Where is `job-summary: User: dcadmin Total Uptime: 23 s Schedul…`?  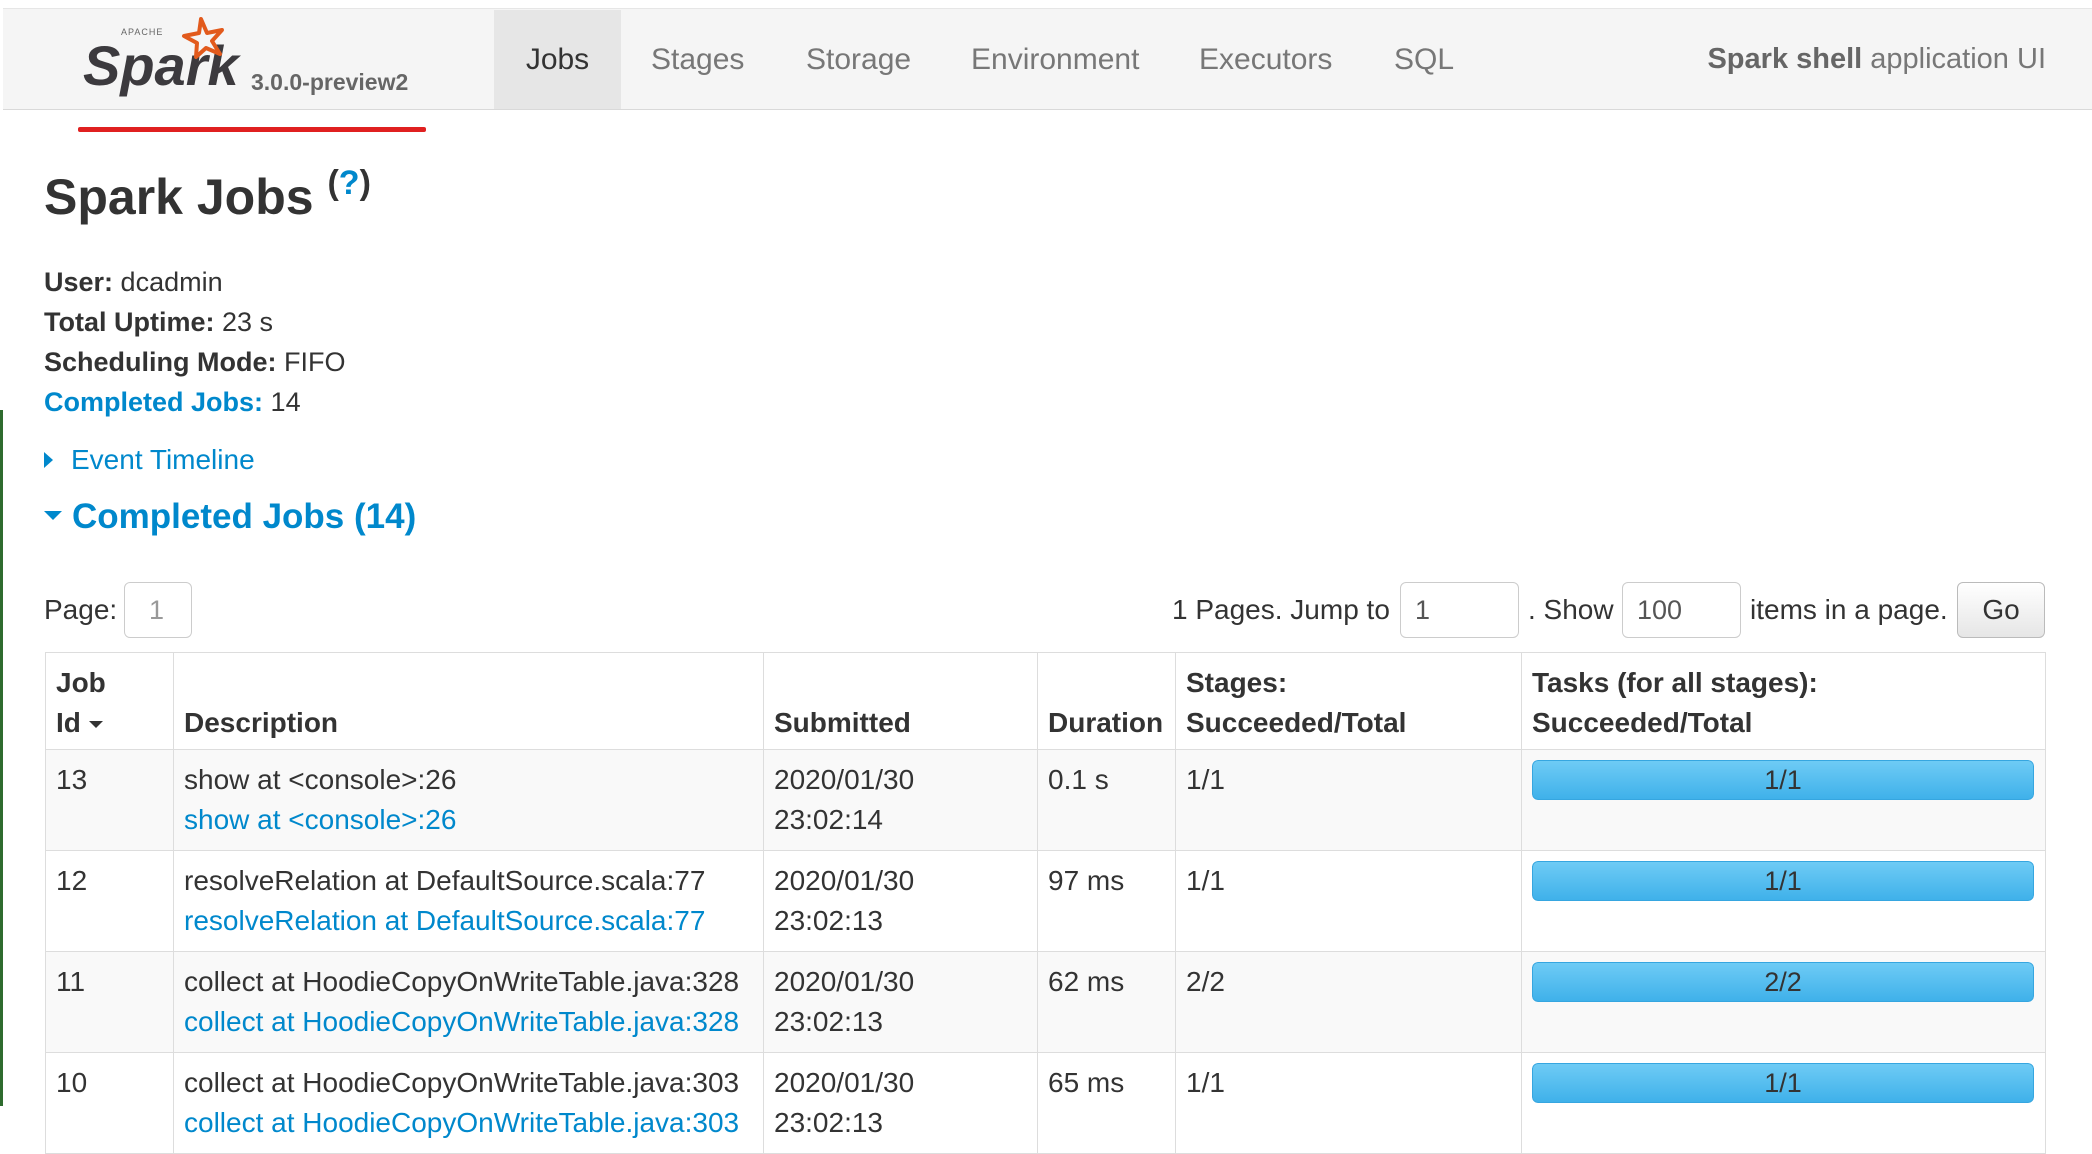
job-summary: User: dcadmin Total Uptime: 23 s Schedul… is located at coordinates (195, 342).